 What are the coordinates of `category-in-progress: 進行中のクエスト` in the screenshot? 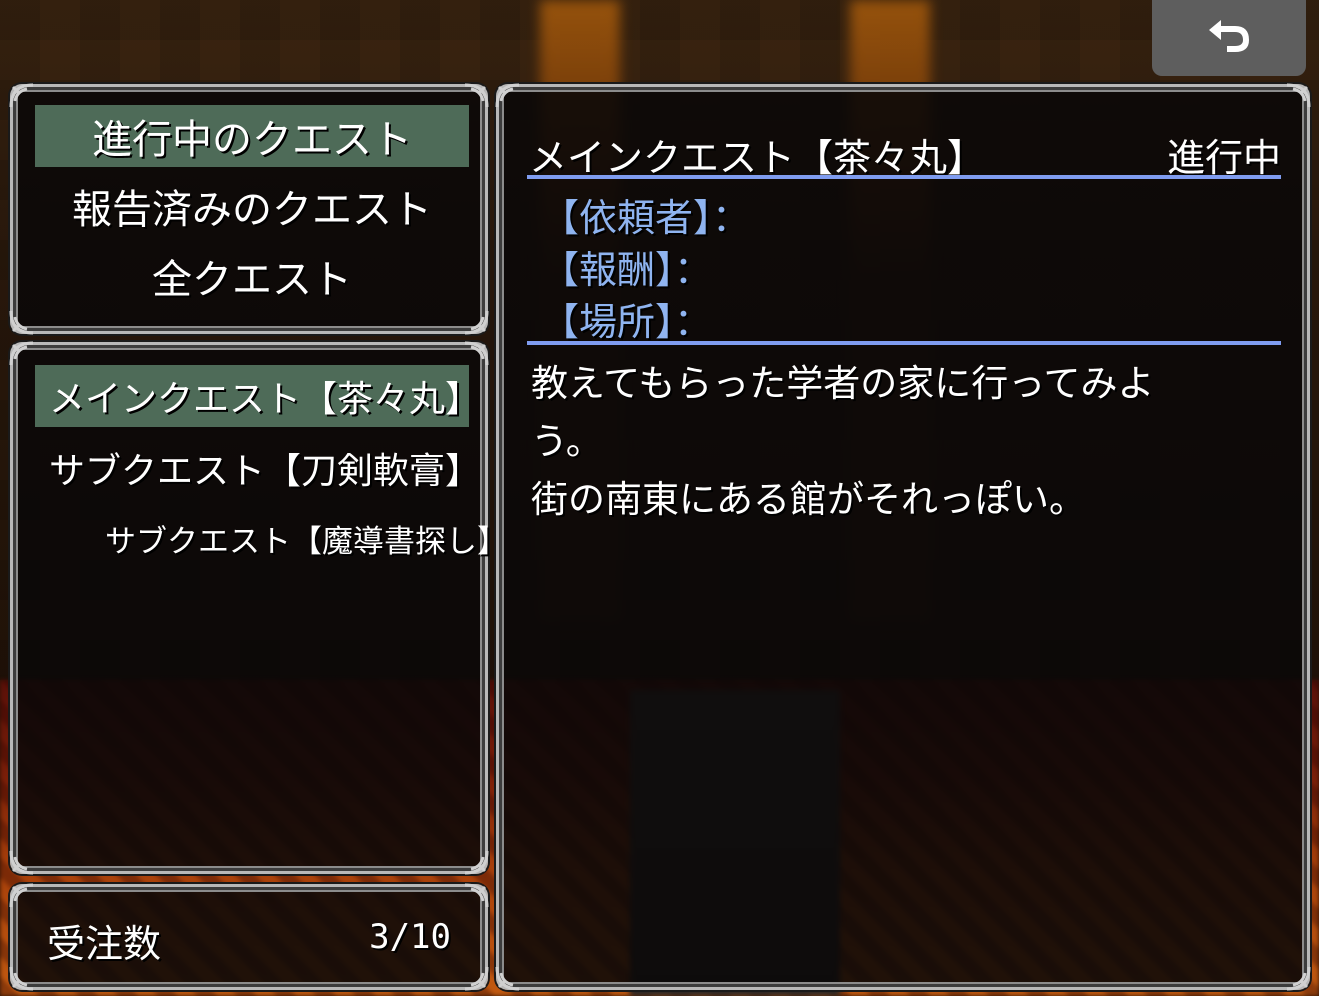 It's located at (252, 136).